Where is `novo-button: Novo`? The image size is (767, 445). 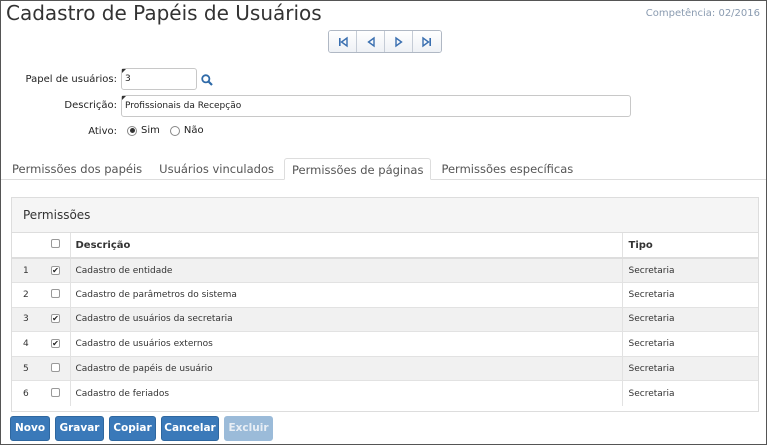 novo-button: Novo is located at coordinates (30, 428).